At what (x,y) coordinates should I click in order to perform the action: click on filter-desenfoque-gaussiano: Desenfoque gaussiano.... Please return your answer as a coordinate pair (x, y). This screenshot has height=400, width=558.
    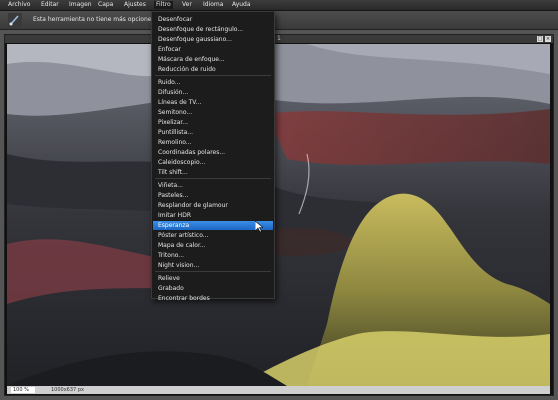
    Looking at the image, I should click on (213, 39).